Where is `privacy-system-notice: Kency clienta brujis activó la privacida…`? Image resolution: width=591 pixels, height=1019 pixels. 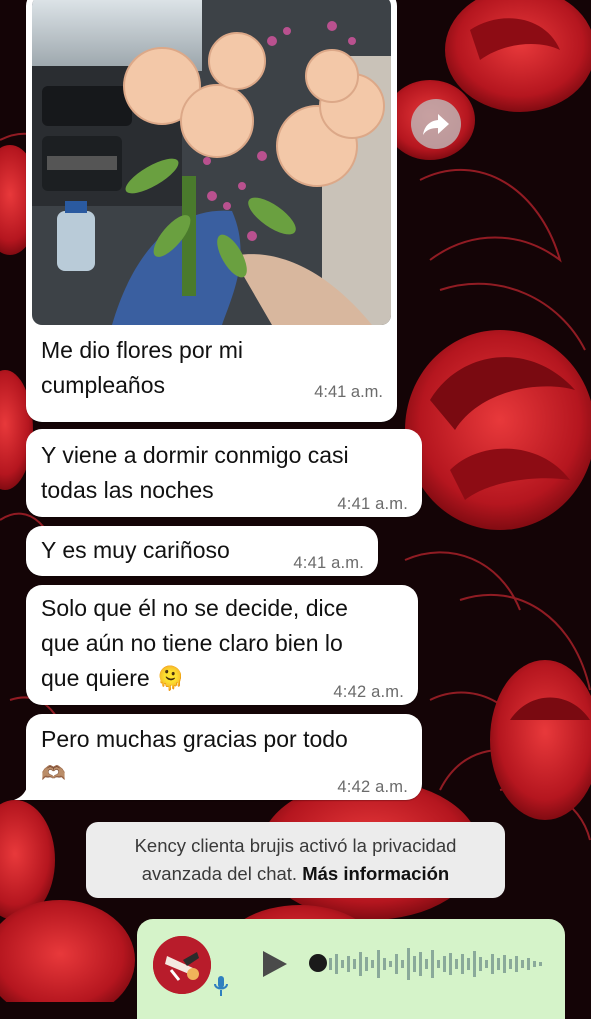 privacy-system-notice: Kency clienta brujis activó la privacida… is located at coordinates (295, 860).